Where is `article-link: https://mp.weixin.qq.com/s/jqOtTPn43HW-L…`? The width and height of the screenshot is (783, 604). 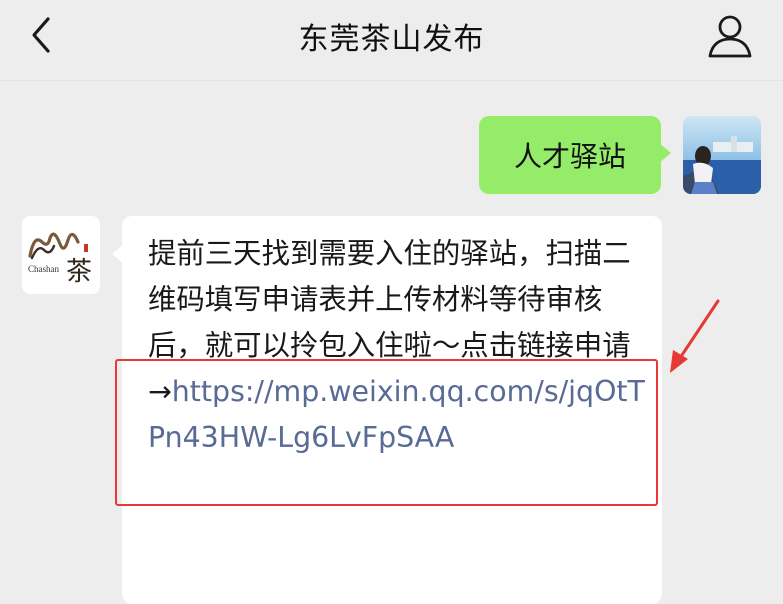 article-link: https://mp.weixin.qq.com/s/jqOtTPn43HW-L… is located at coordinates (396, 414).